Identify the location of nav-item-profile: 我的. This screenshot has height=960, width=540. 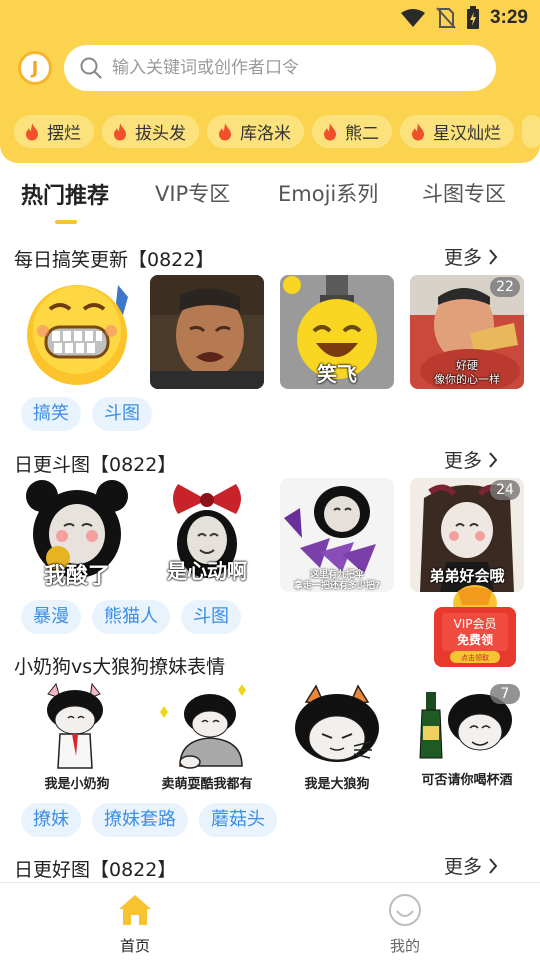
(405, 924).